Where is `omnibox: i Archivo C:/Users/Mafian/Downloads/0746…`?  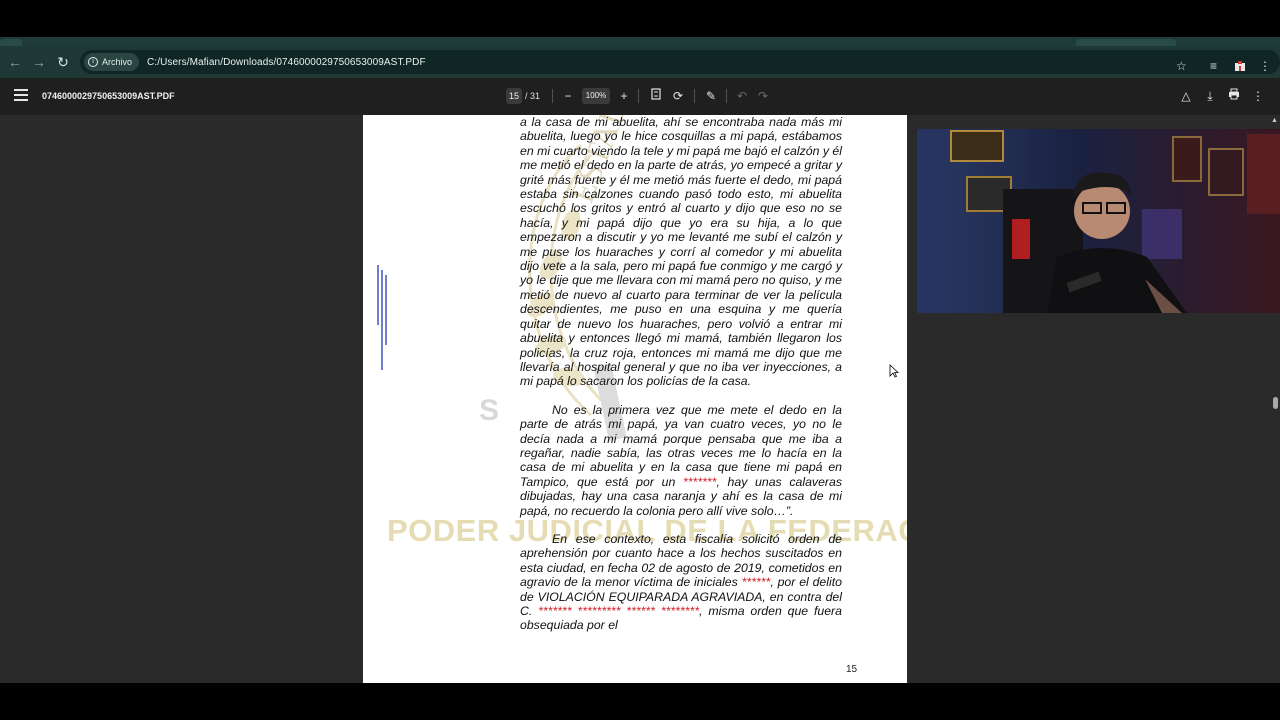
omnibox: i Archivo C:/Users/Mafian/Downloads/0746… is located at coordinates (680, 62).